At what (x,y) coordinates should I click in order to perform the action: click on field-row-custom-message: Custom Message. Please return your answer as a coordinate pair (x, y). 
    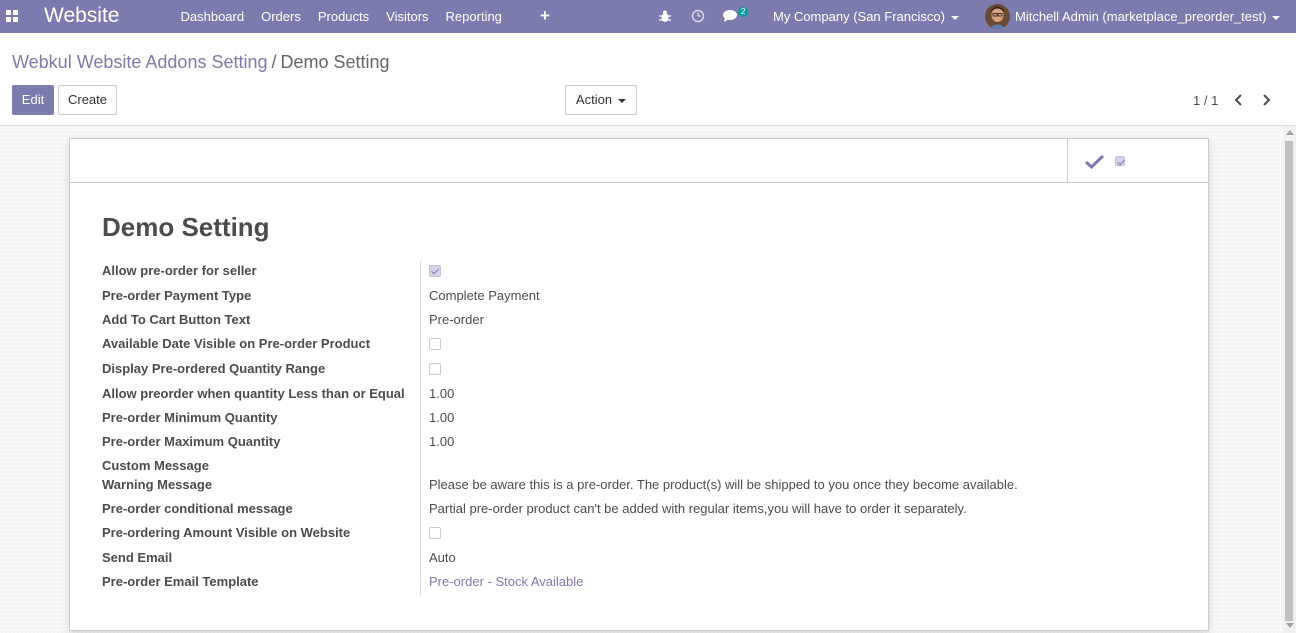
    Looking at the image, I should click on (642, 468).